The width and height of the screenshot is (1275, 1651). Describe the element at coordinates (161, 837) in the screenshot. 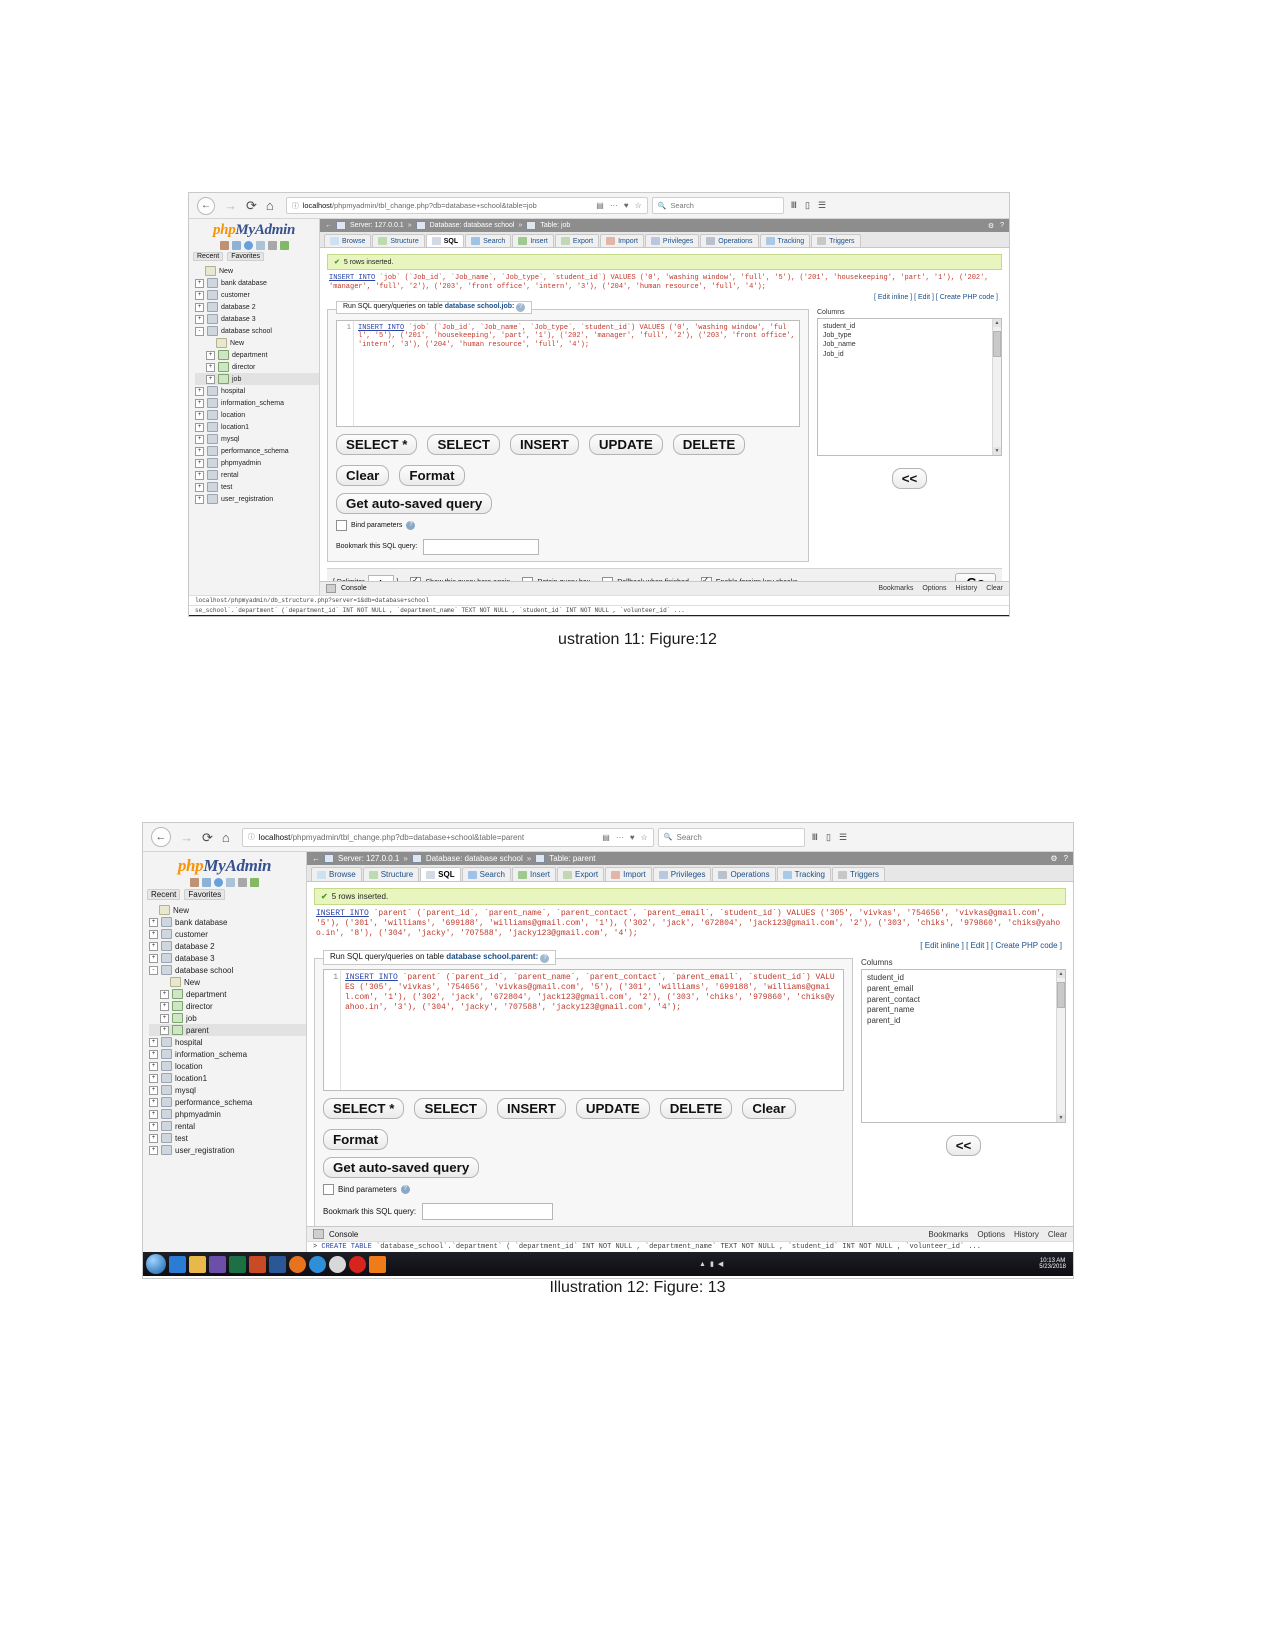

I see `back-arrow-icon: ←` at that location.